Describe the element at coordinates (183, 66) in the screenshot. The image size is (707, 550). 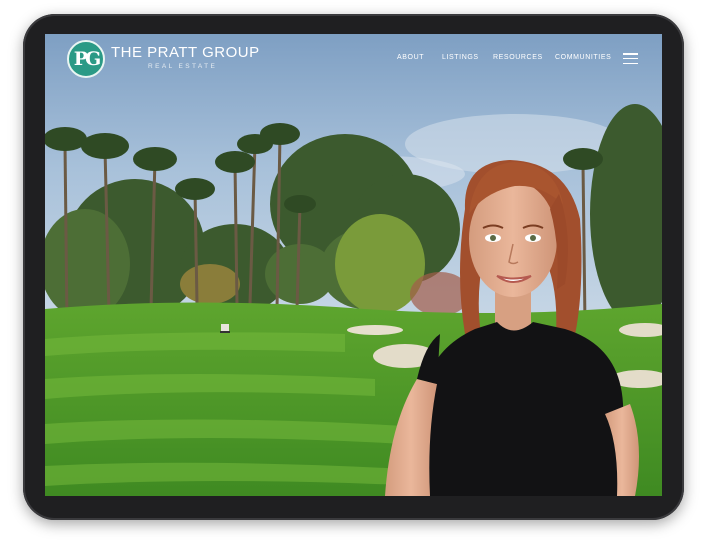
I see `brand-tagline: REAL ESTATE` at that location.